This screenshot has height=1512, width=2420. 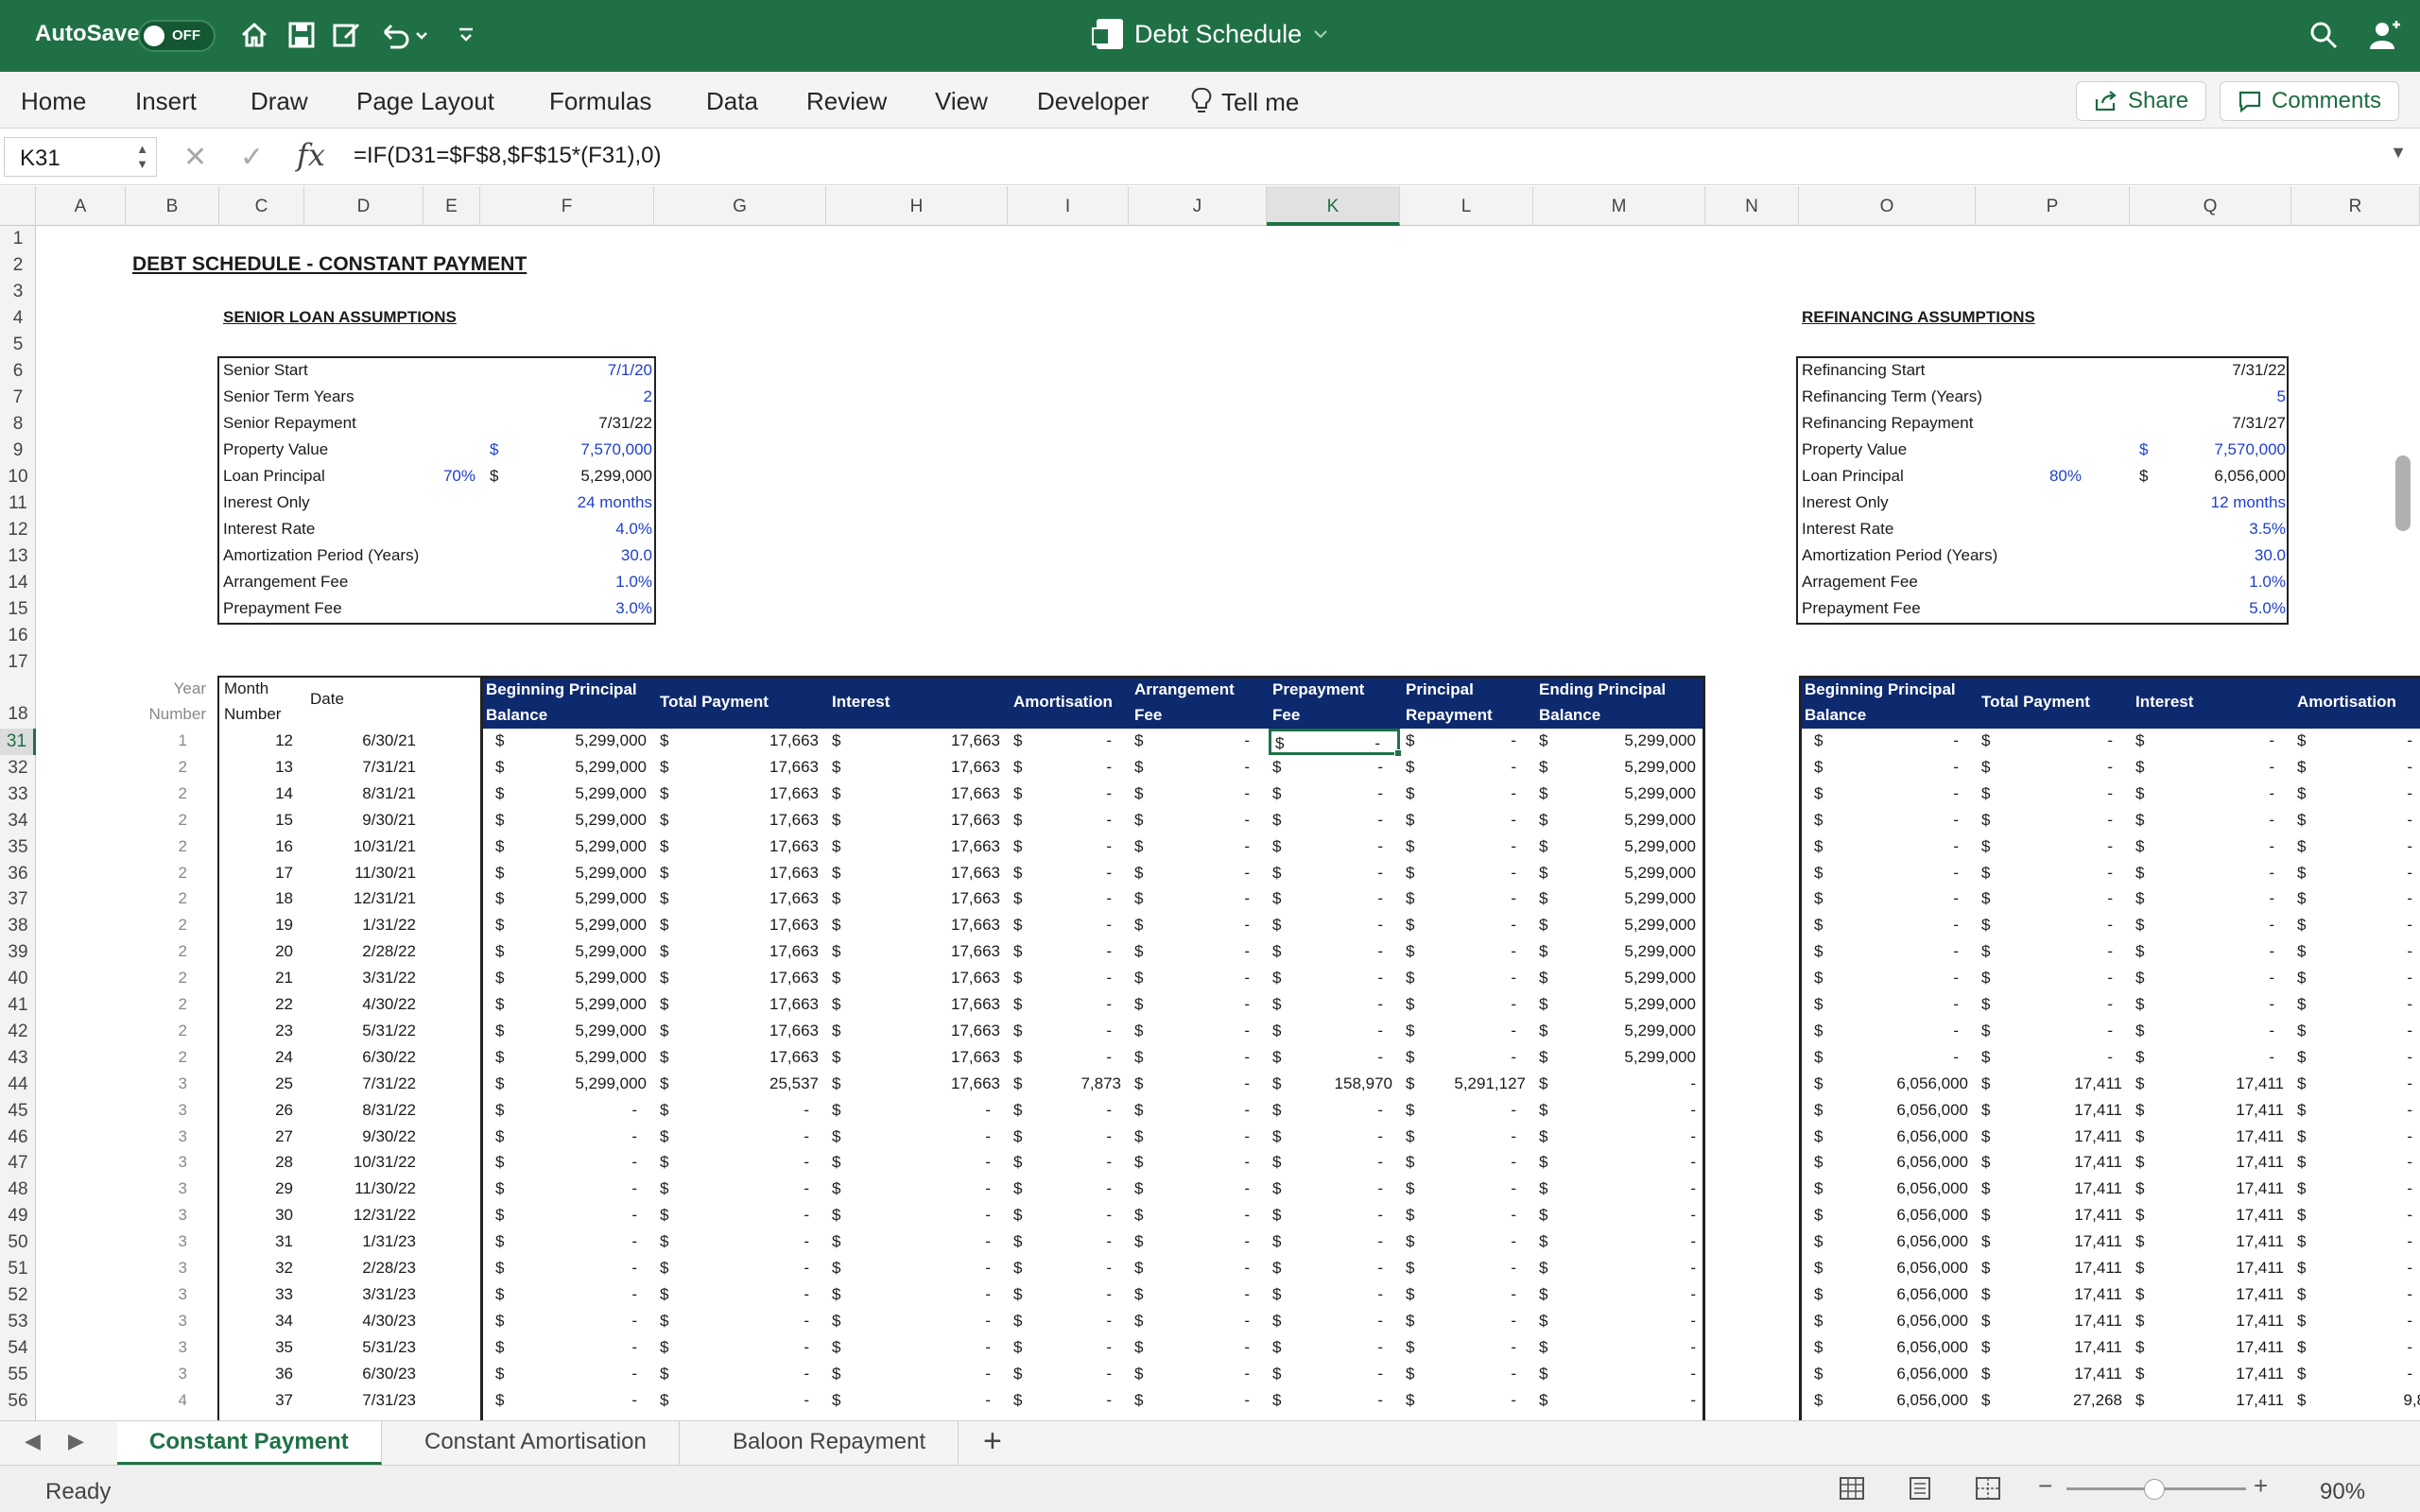 What do you see at coordinates (360, 951) in the screenshot?
I see `date-cell: 2/28/22` at bounding box center [360, 951].